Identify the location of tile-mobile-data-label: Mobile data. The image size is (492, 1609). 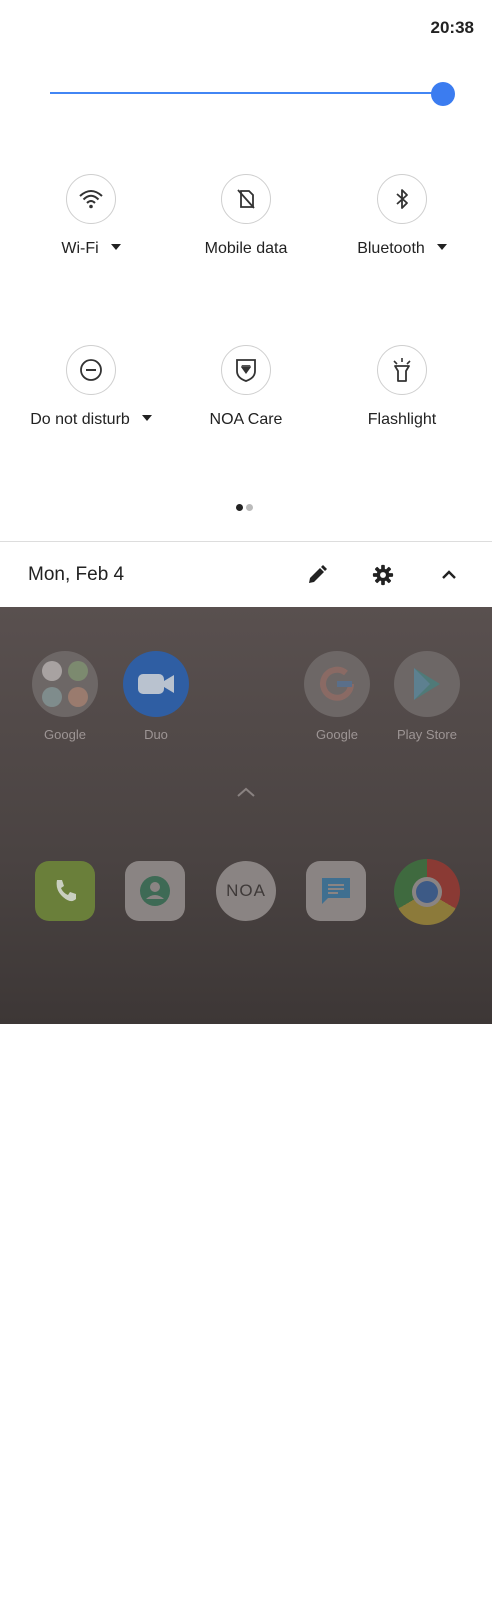
(246, 248).